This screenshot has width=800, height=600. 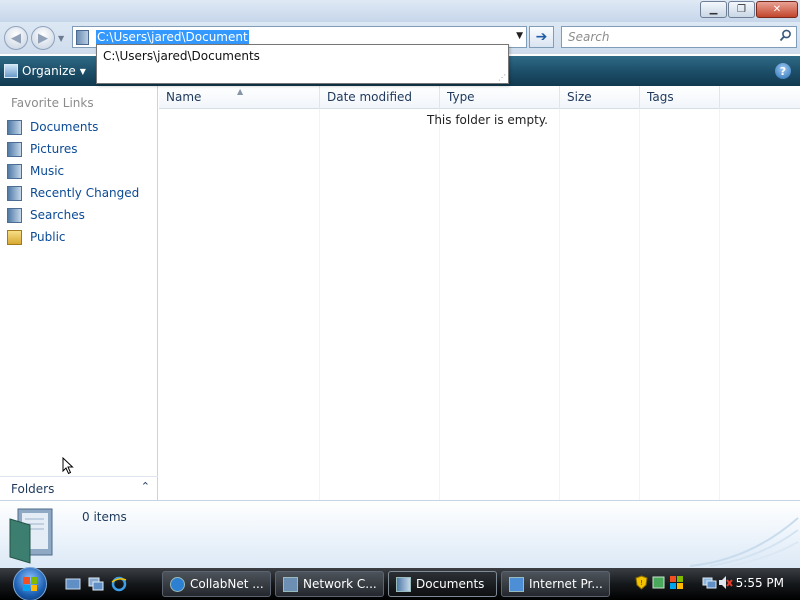 I want to click on maximize-button: ❐, so click(x=741, y=9).